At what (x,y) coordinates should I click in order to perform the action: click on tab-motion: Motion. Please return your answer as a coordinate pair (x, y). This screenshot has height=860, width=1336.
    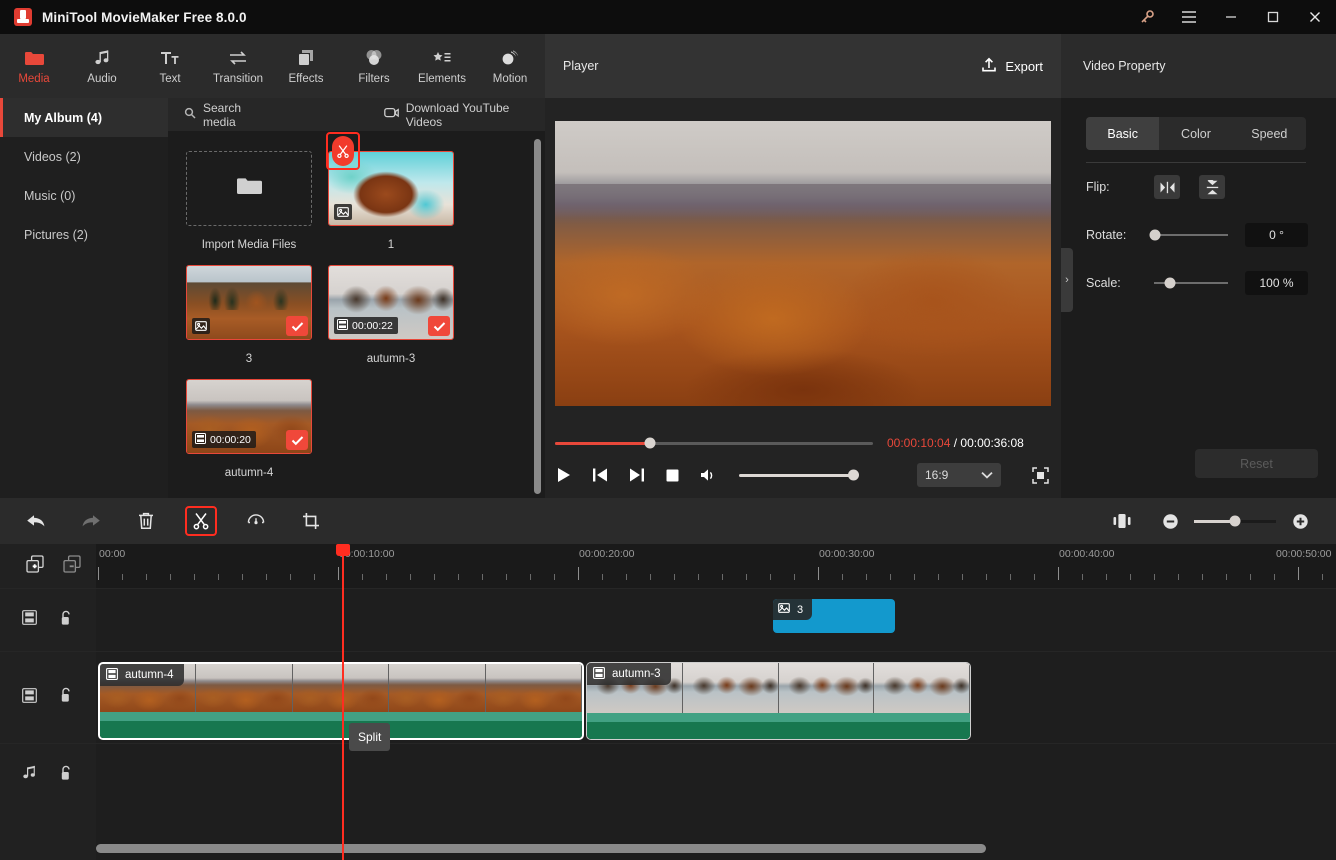
    Looking at the image, I should click on (510, 66).